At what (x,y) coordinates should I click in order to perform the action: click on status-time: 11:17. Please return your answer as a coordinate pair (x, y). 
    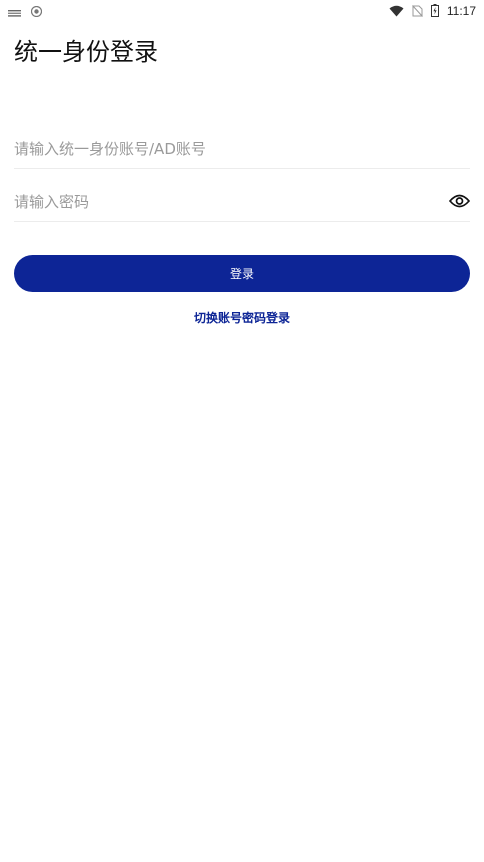
    Looking at the image, I should click on (461, 11).